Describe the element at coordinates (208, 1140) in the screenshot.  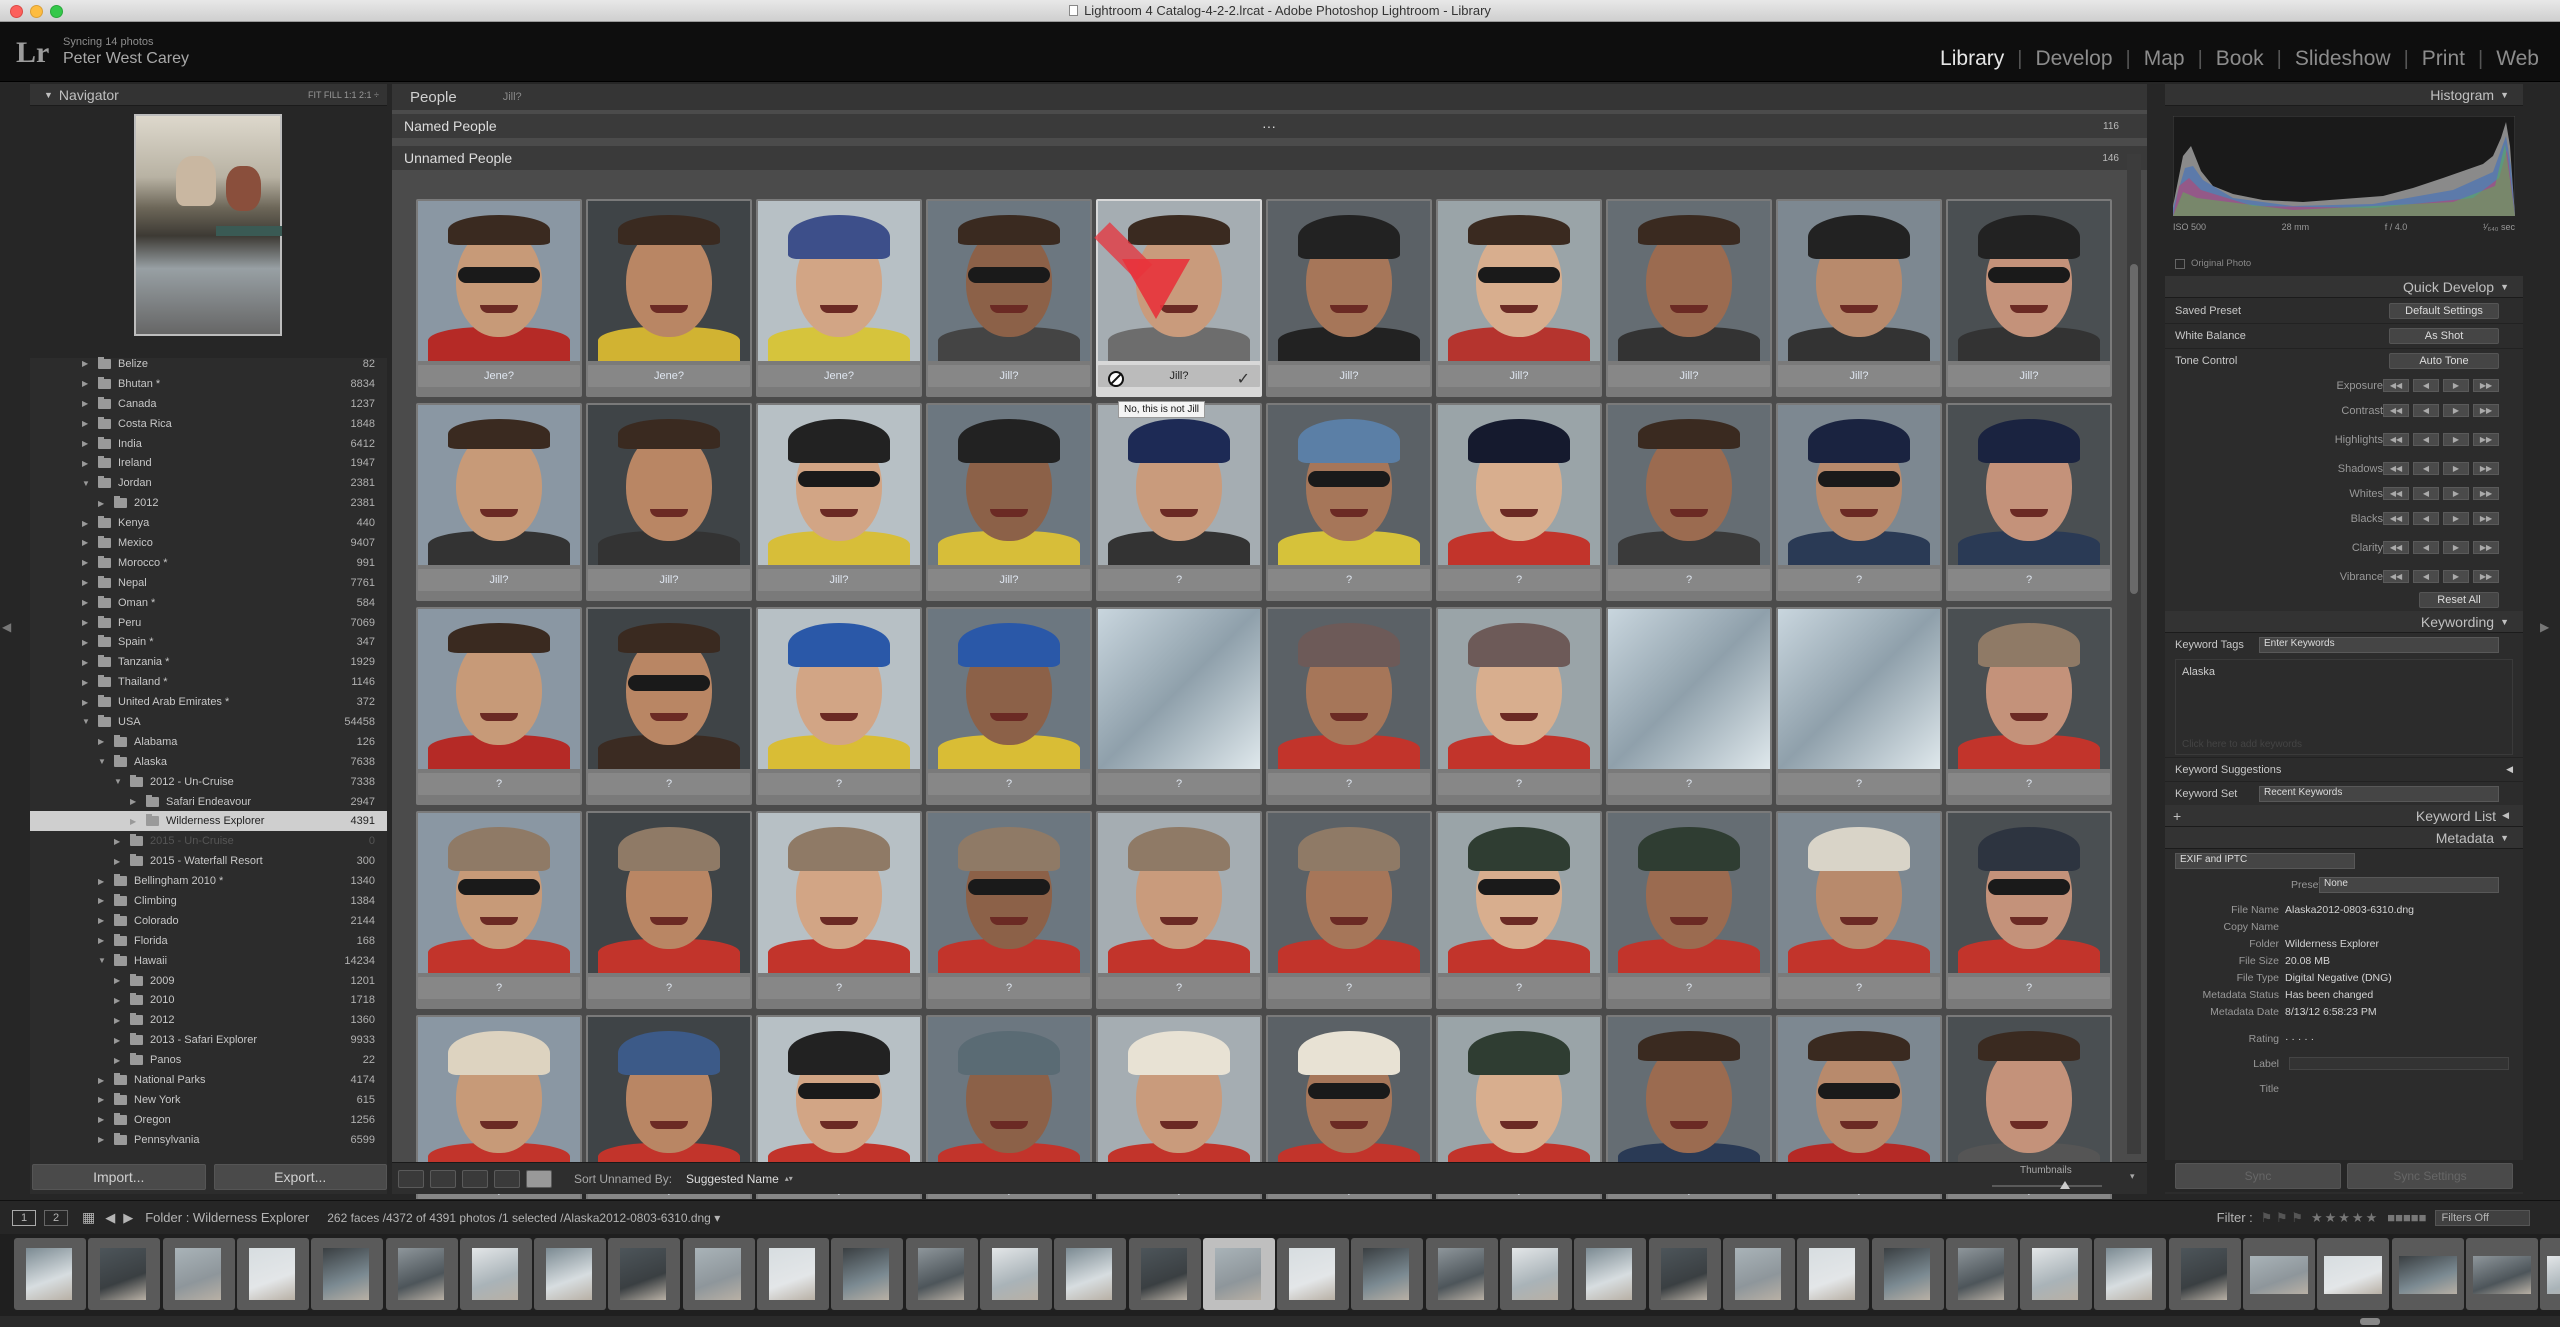
I see `folder-row: ▶ Pennsylvania 6599` at that location.